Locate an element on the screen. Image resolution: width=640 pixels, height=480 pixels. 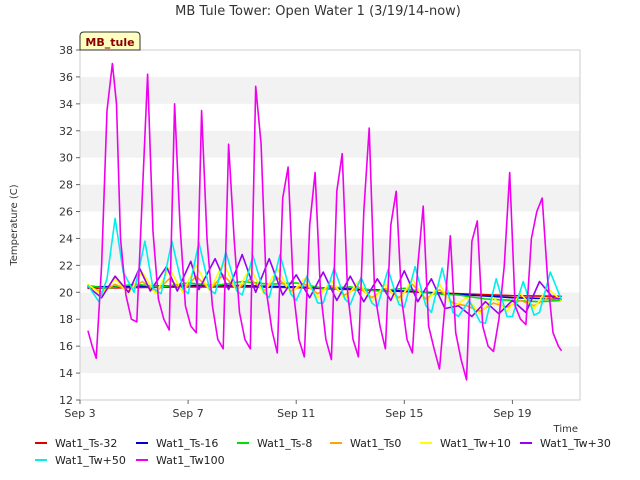
y-tick-label: 22 is located at coordinates (66, 265).